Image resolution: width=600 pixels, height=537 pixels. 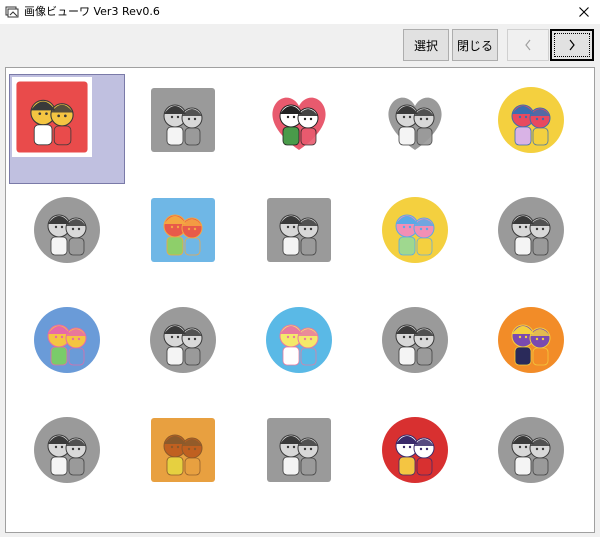 I want to click on app-icon, so click(x=12, y=12).